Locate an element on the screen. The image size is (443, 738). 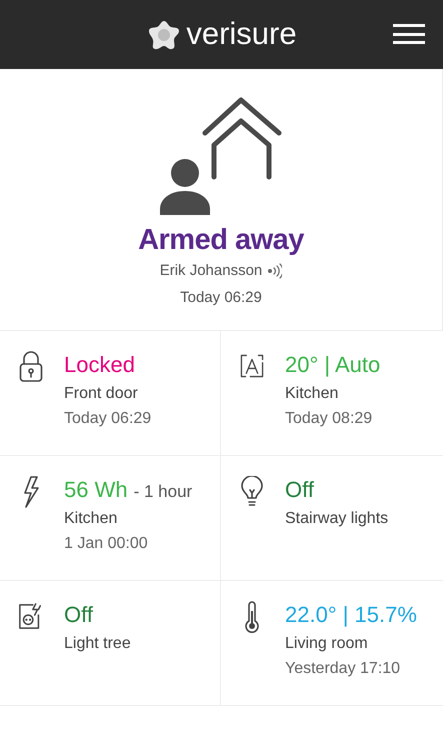
armed-time: Today 06:29 is located at coordinates (221, 298).